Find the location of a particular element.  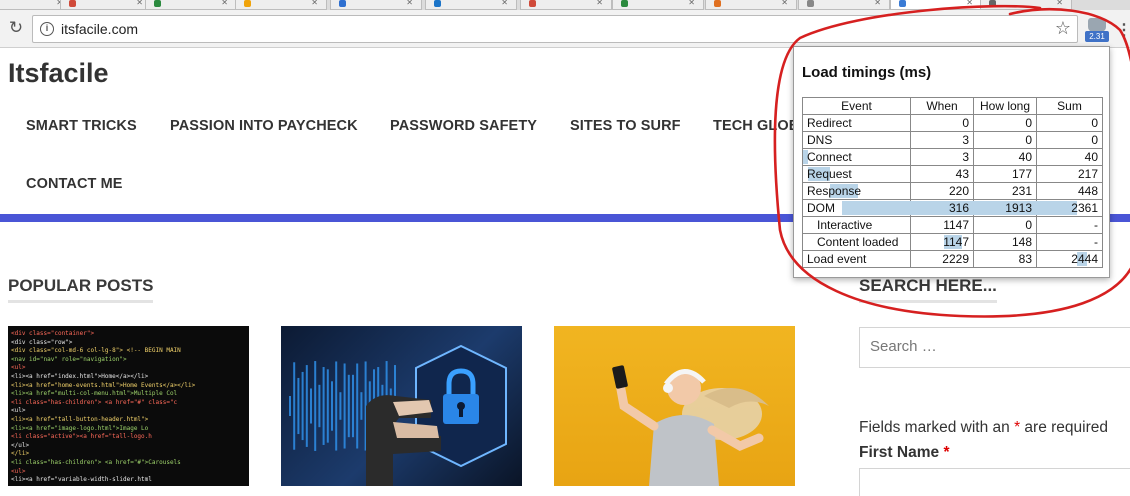

browser-menu-icon: ⋮ is located at coordinates (1123, 30).